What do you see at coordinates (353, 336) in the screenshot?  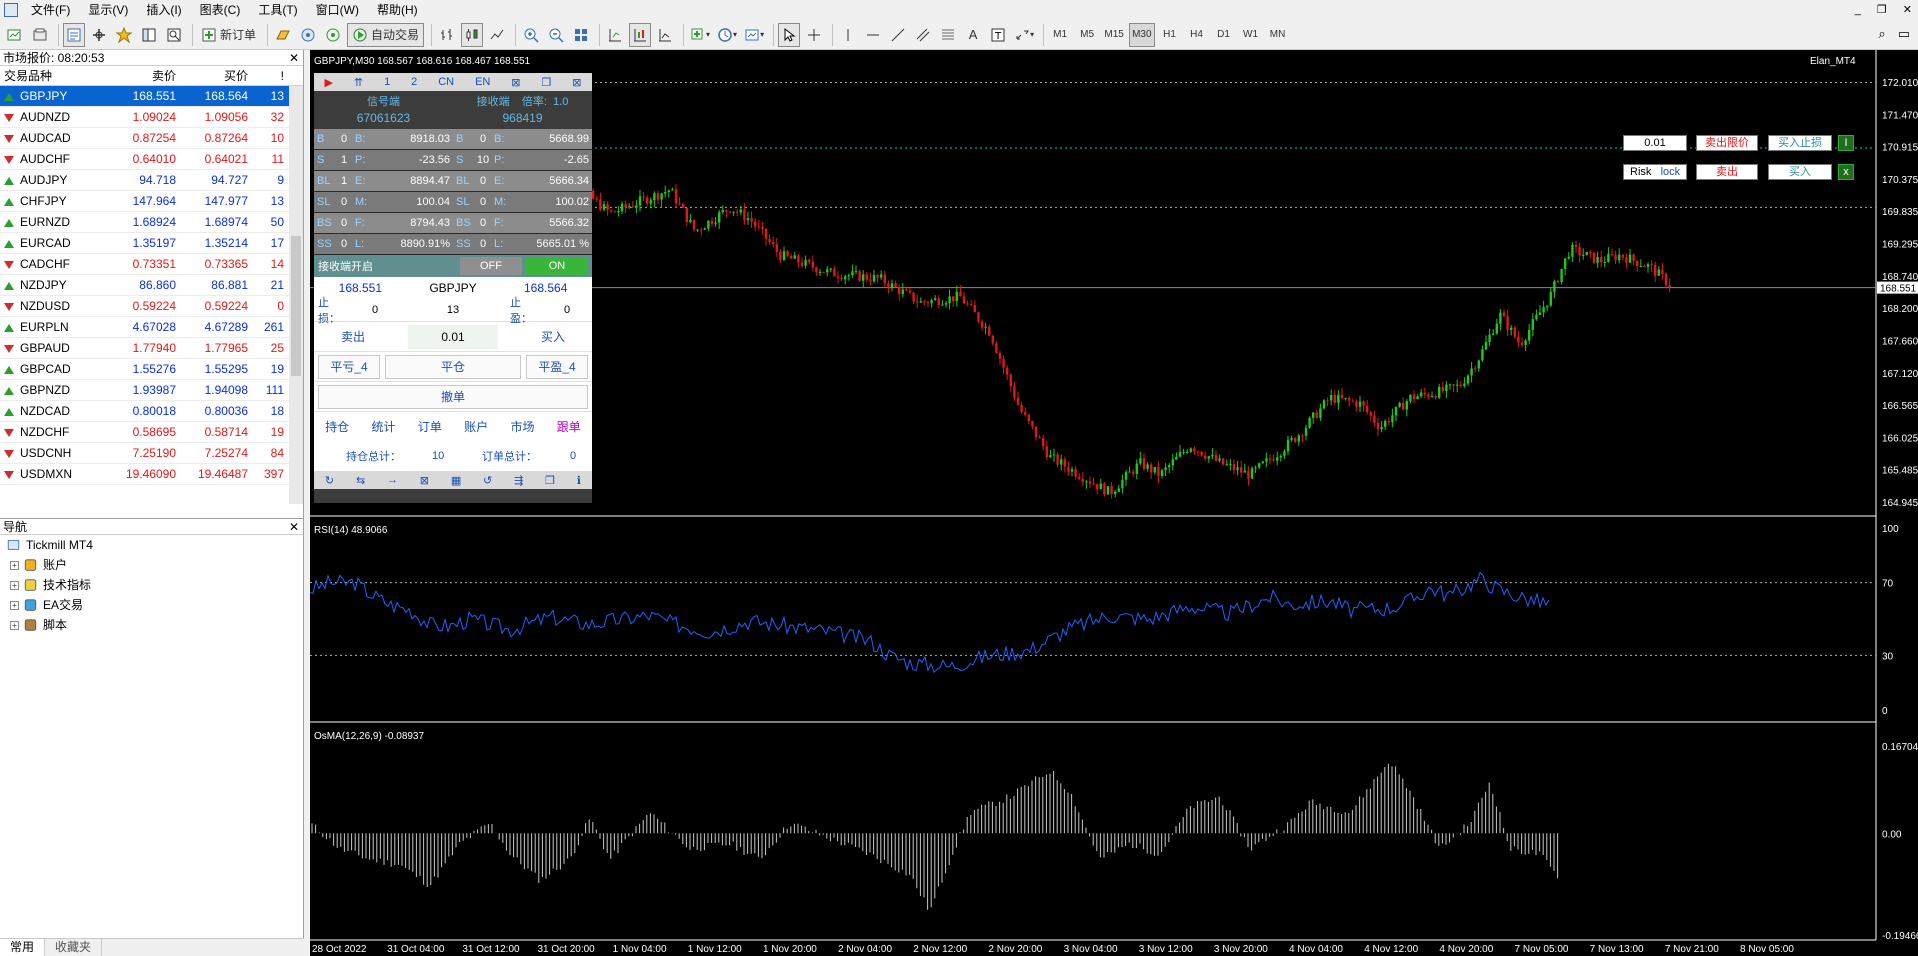 I see `sell-button: 卖出` at bounding box center [353, 336].